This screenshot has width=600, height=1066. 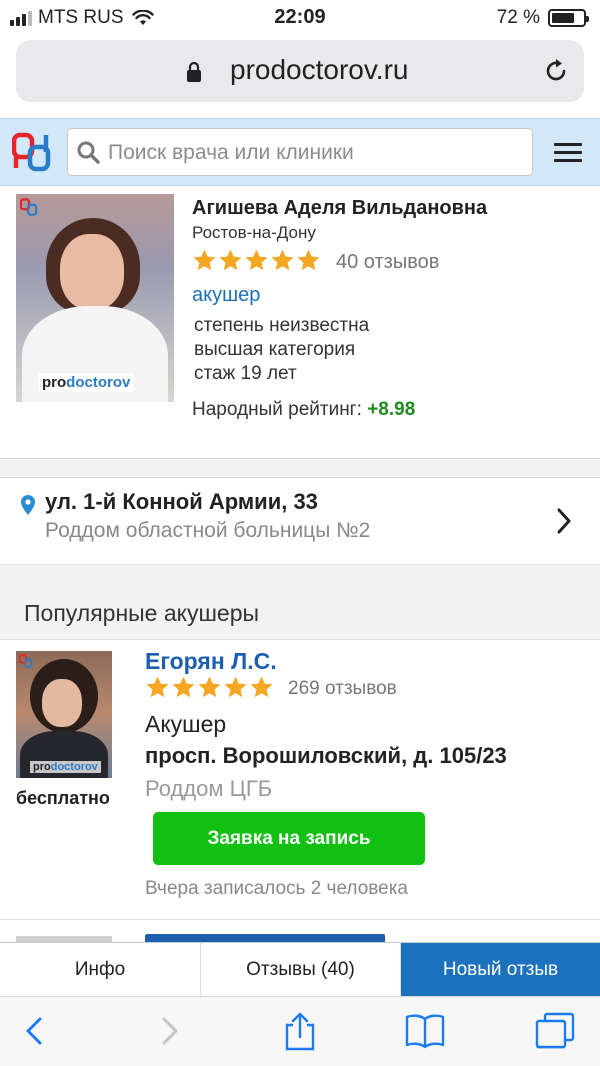 What do you see at coordinates (186, 724) in the screenshot?
I see `popular-doctor-specialty: Акушер` at bounding box center [186, 724].